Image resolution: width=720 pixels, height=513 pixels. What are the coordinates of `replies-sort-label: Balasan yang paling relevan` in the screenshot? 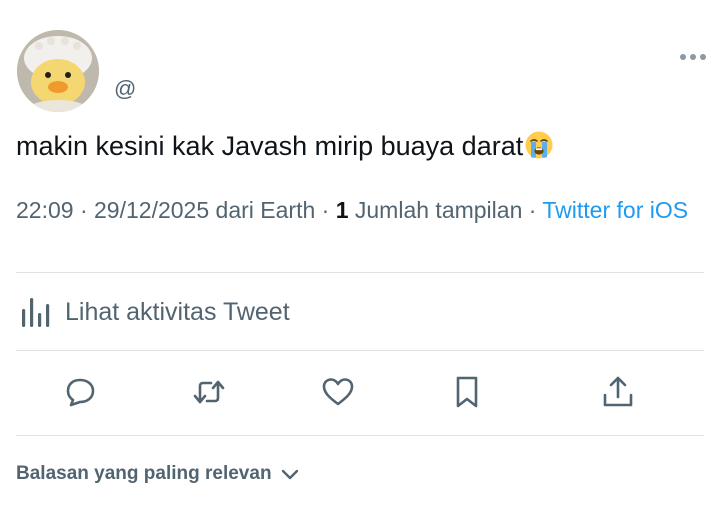 It's located at (144, 473).